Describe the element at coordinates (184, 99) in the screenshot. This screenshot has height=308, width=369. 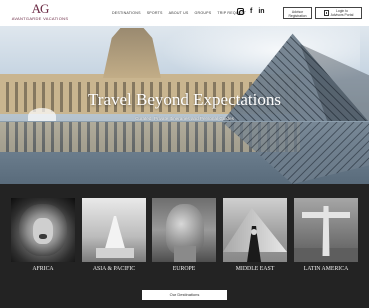
I see `hero-title: Travel Beyond Expectations` at that location.